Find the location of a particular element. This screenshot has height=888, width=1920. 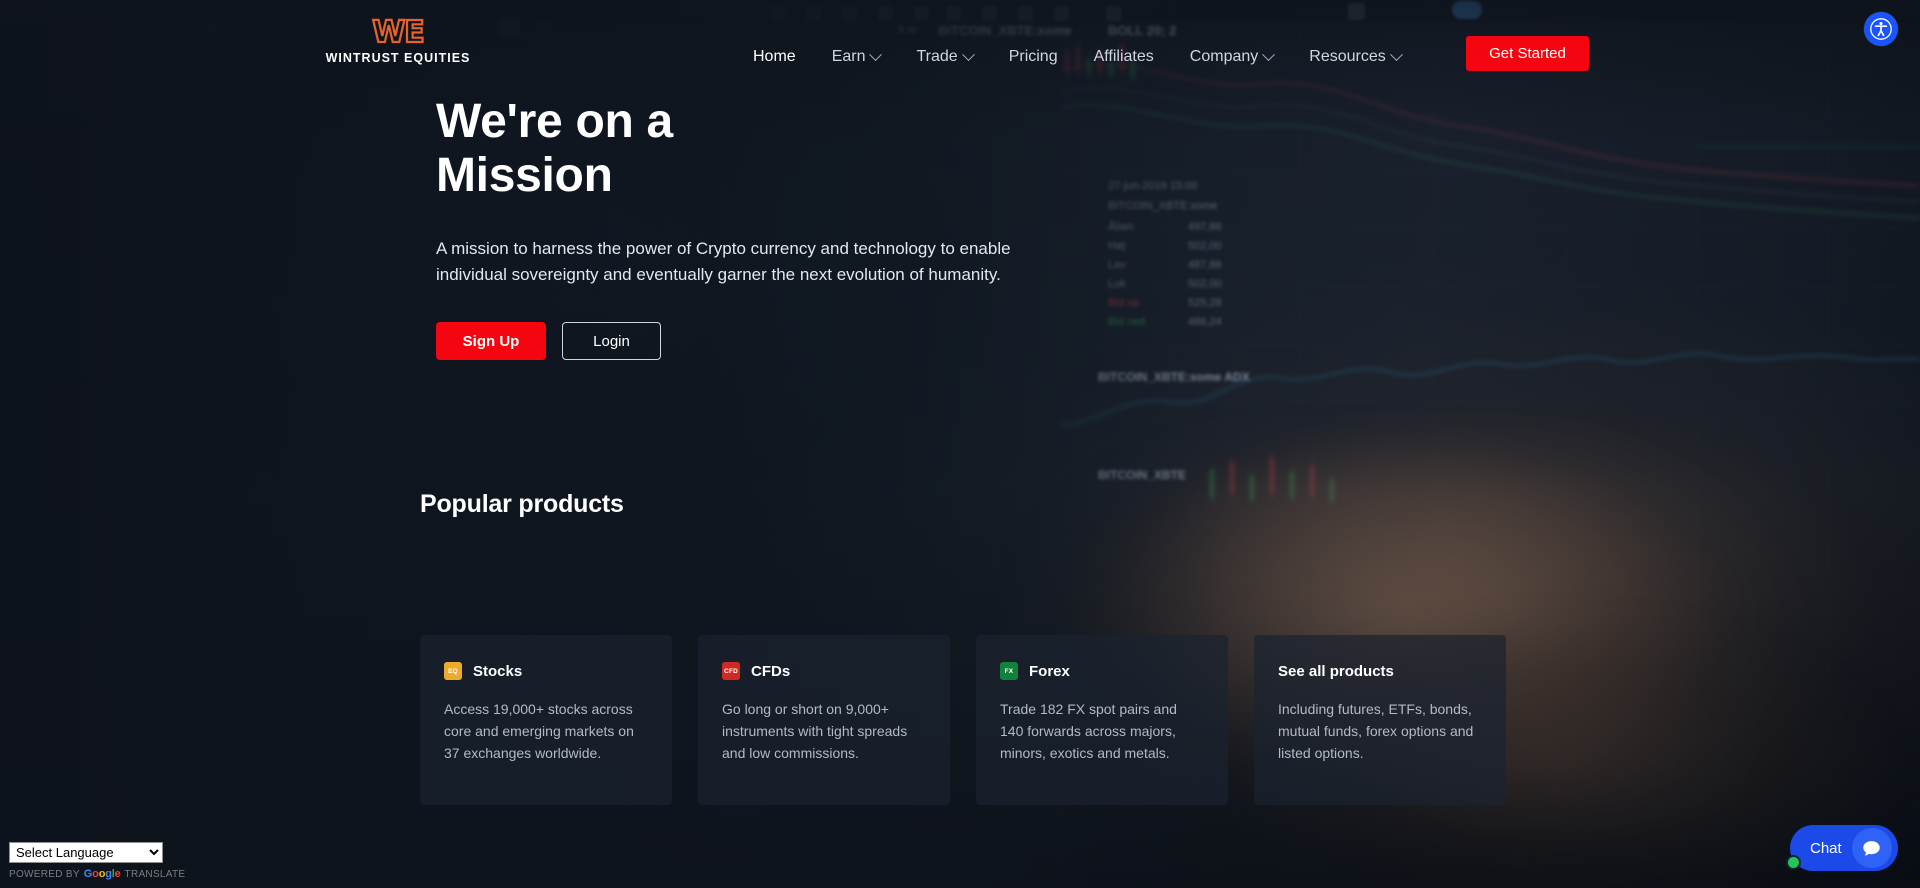

chat-bubble-icon is located at coordinates (1871, 848).